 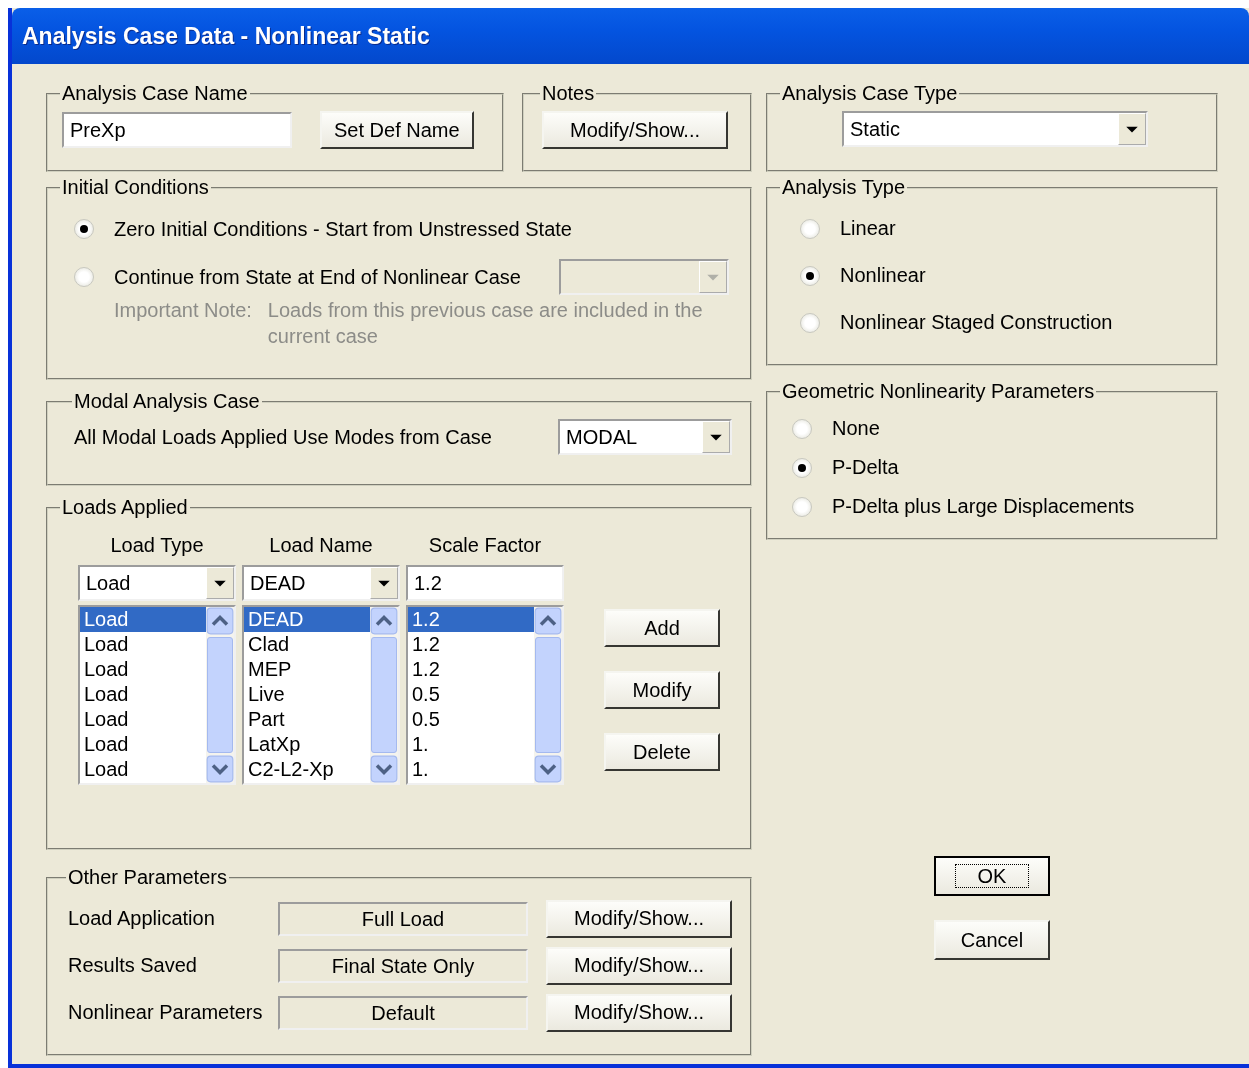 I want to click on list-item: C2-L2-Xp, so click(x=307, y=769).